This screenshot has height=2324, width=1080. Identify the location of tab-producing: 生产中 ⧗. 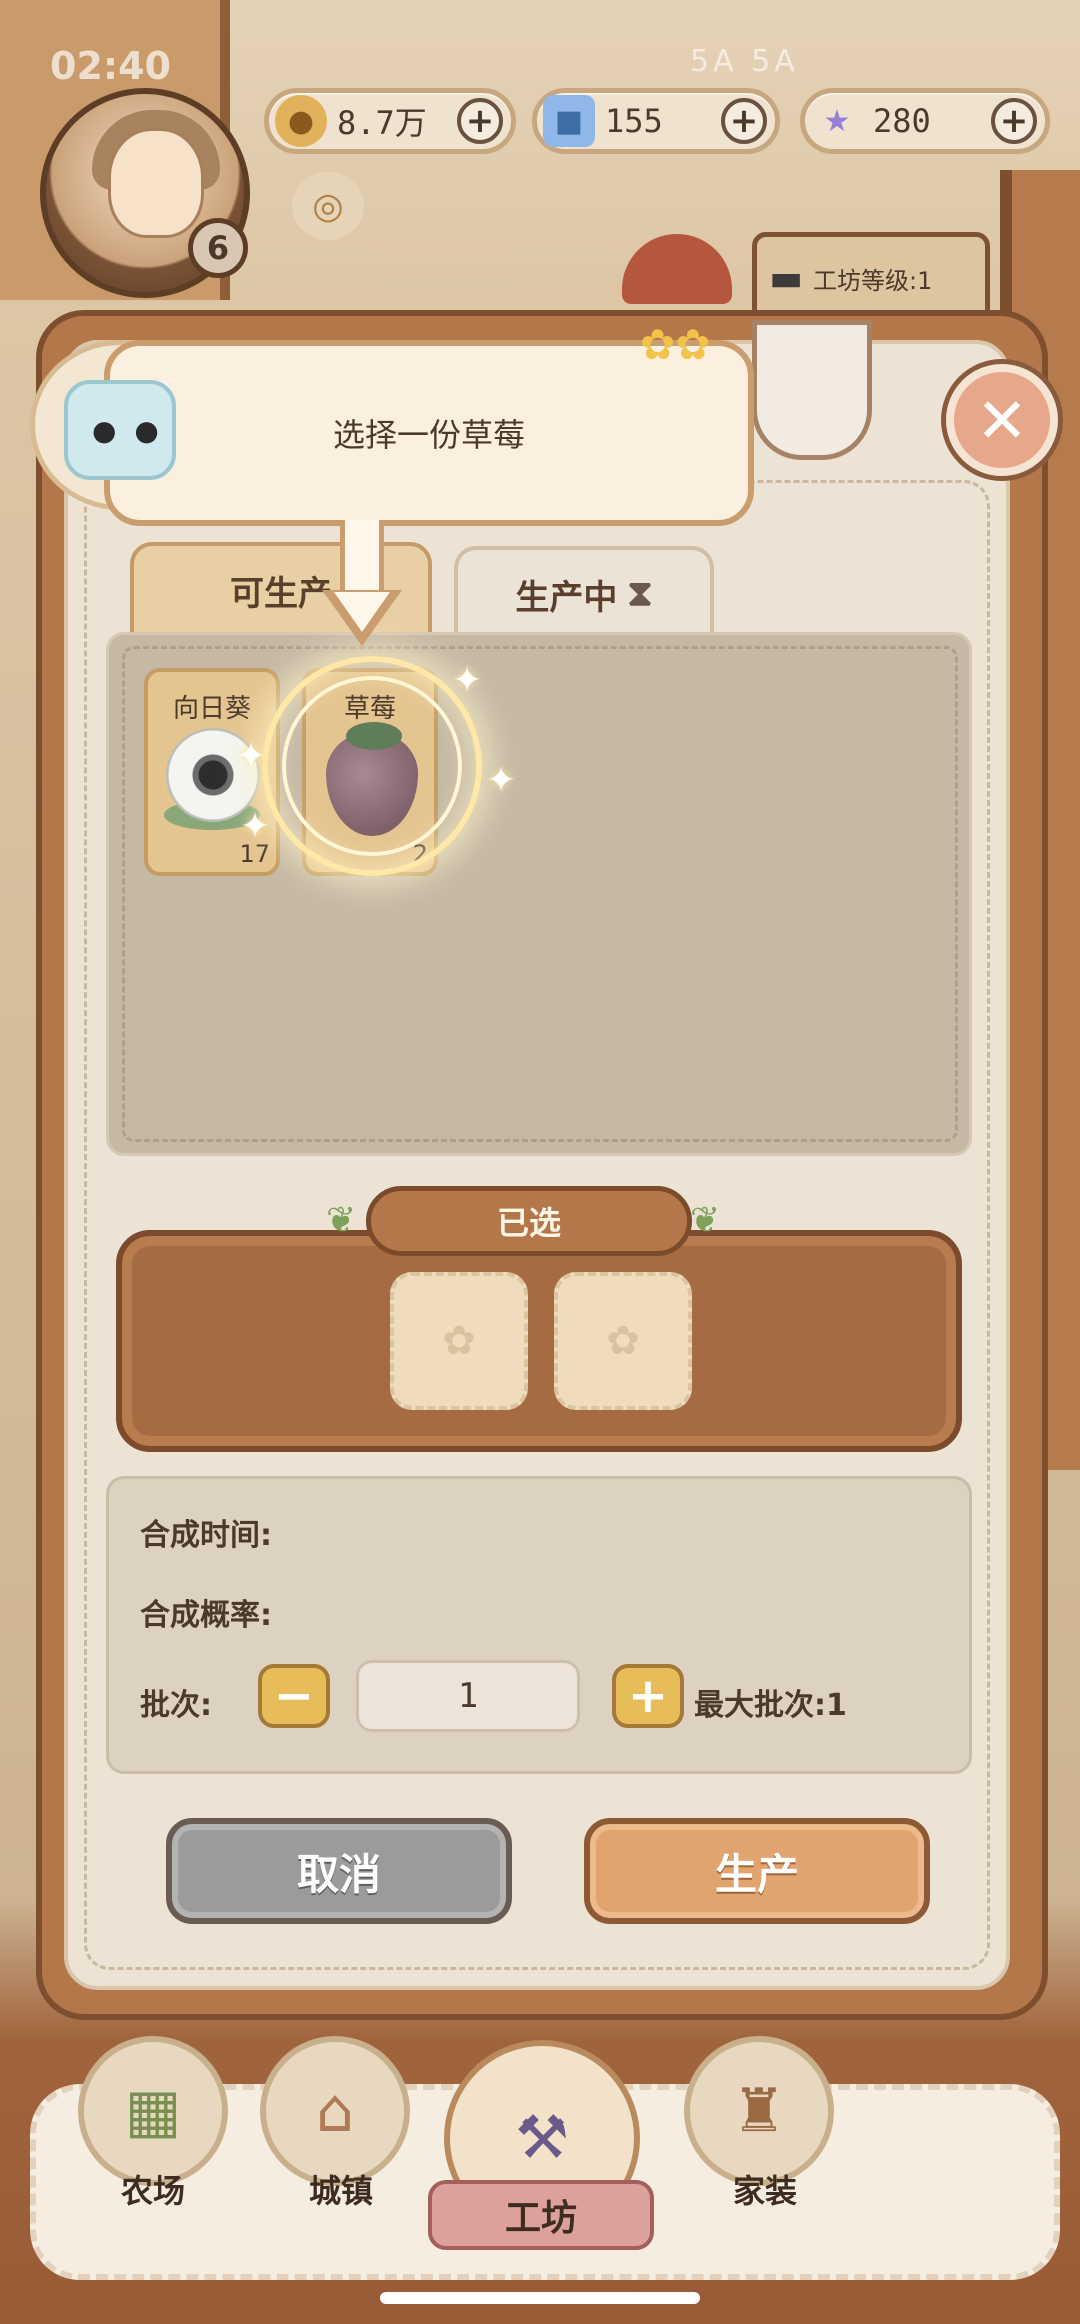
(584, 592).